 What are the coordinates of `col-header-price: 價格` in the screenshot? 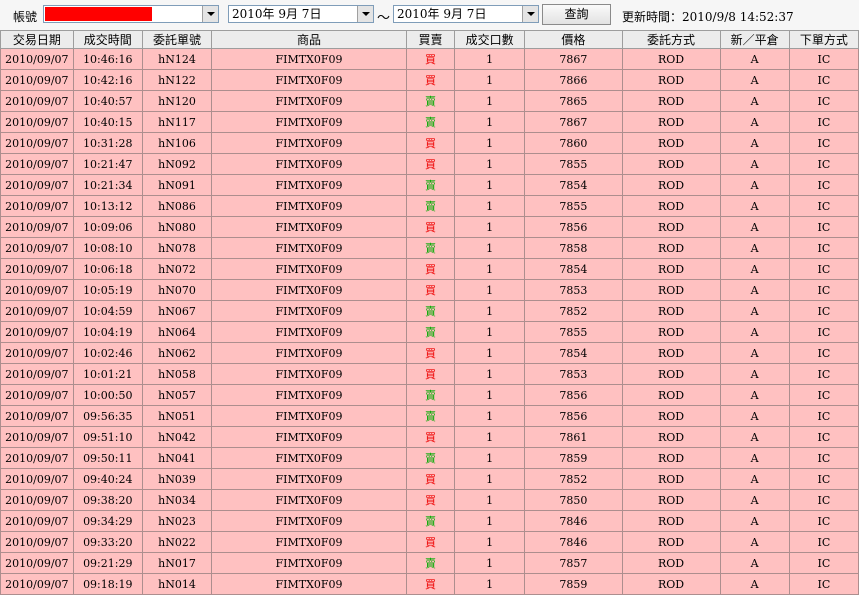 It's located at (573, 39).